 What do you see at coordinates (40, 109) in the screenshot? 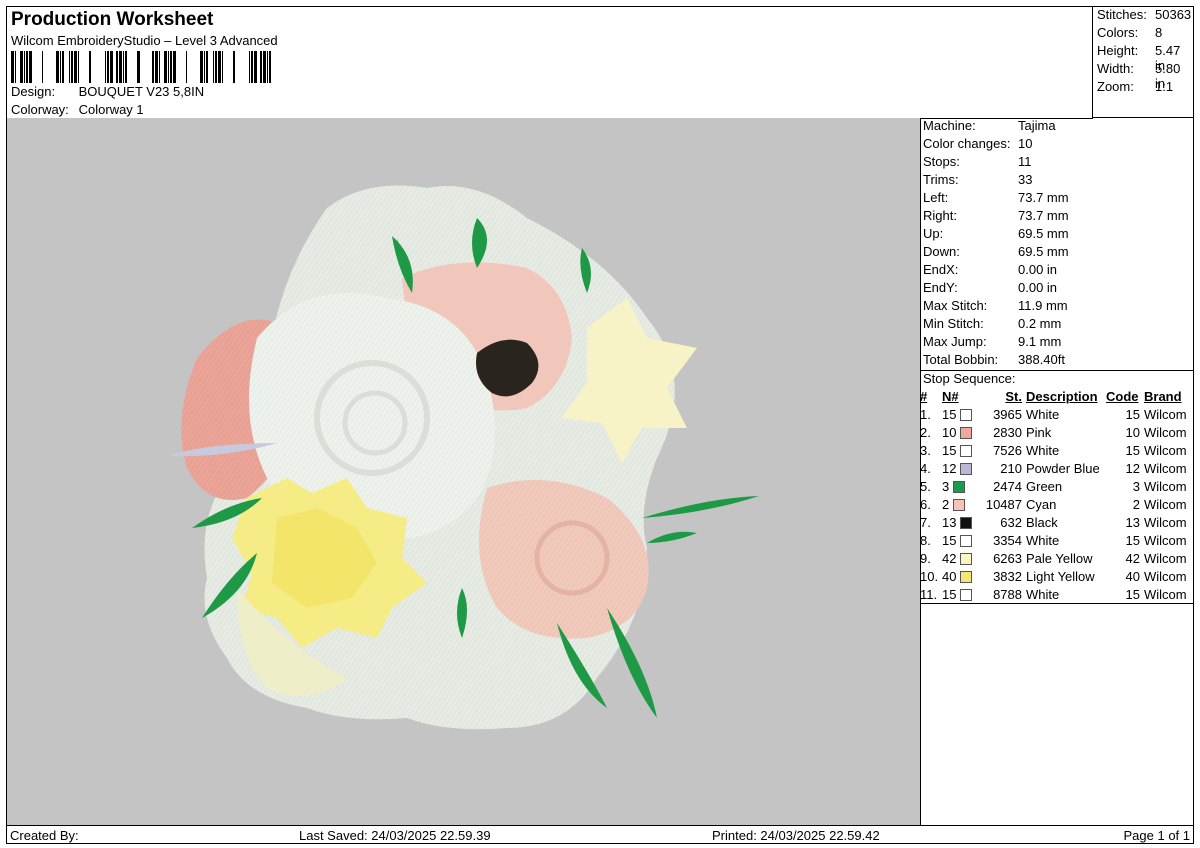
I see `colorway-label: Colorway:` at bounding box center [40, 109].